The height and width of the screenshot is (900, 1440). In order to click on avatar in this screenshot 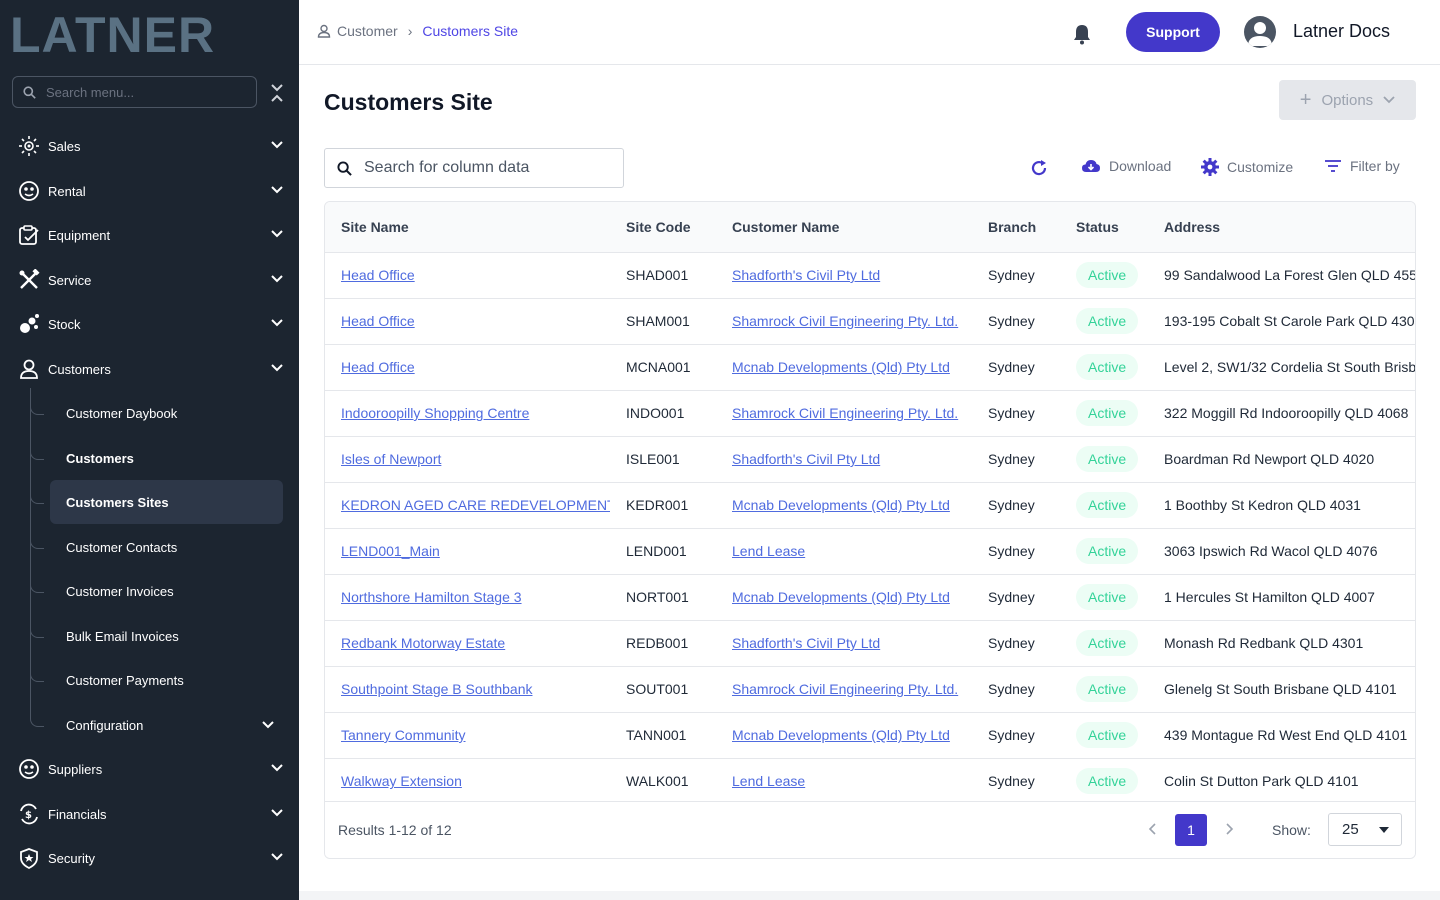, I will do `click(1260, 32)`.